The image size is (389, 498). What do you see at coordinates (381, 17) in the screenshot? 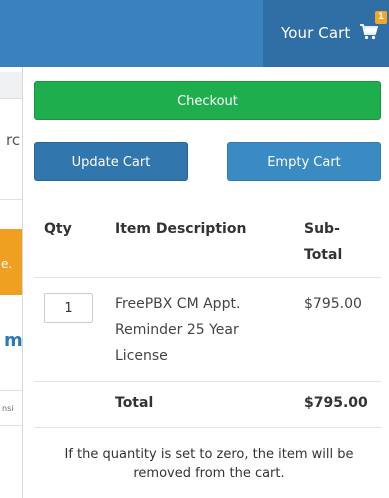
I see `cart-count-badge: 1` at bounding box center [381, 17].